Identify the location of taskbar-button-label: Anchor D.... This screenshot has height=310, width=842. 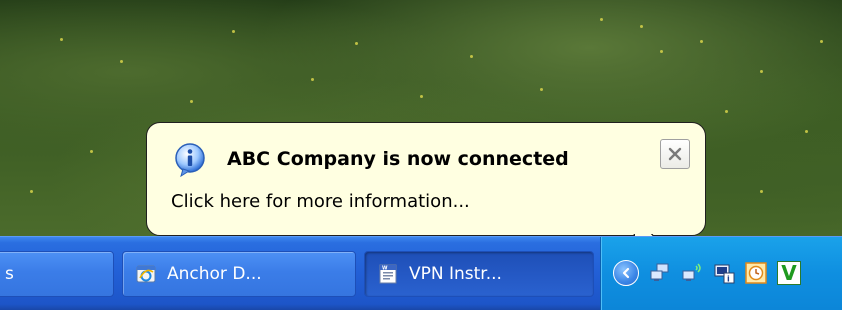
(214, 274).